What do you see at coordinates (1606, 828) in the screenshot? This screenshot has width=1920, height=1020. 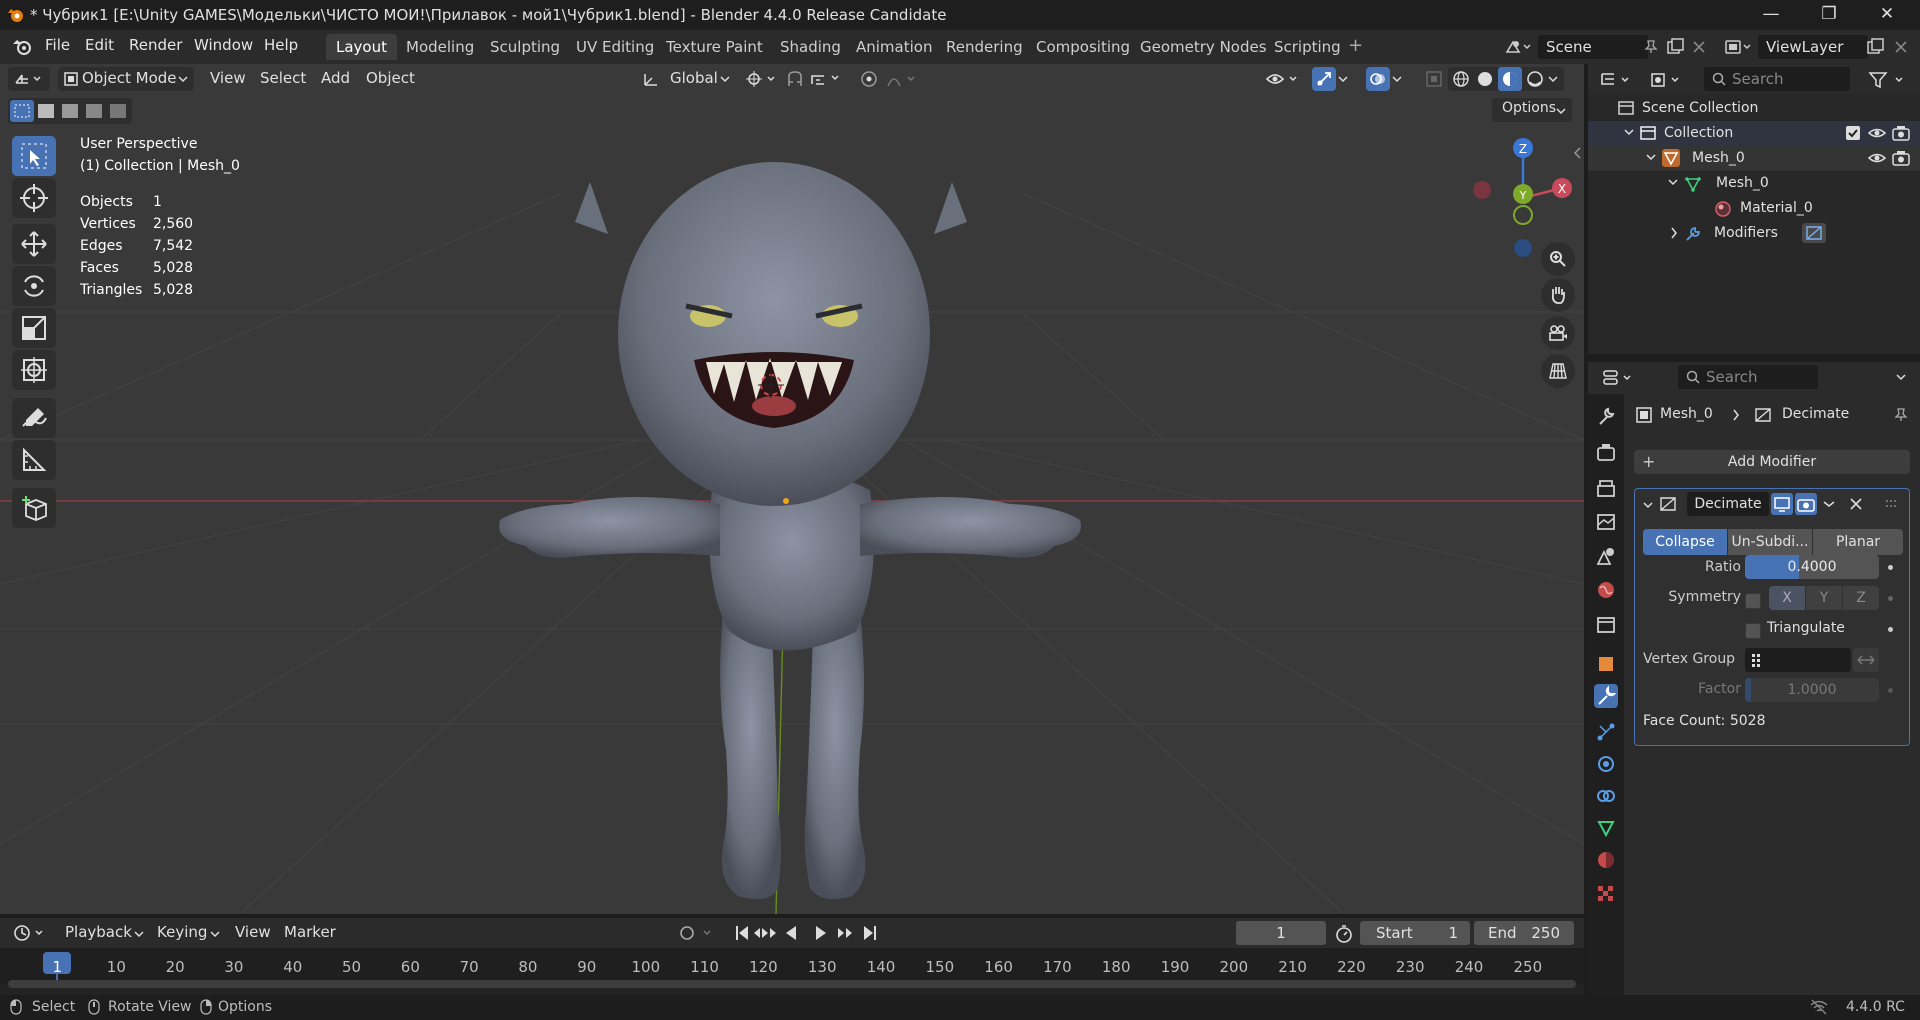 I see `data-tab-icon` at bounding box center [1606, 828].